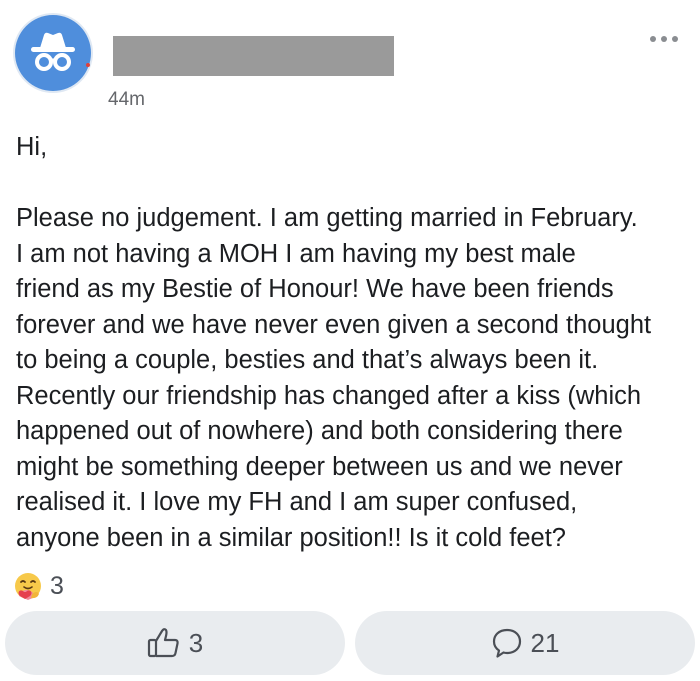 This screenshot has height=681, width=700. What do you see at coordinates (670, 39) in the screenshot?
I see `more-options-button` at bounding box center [670, 39].